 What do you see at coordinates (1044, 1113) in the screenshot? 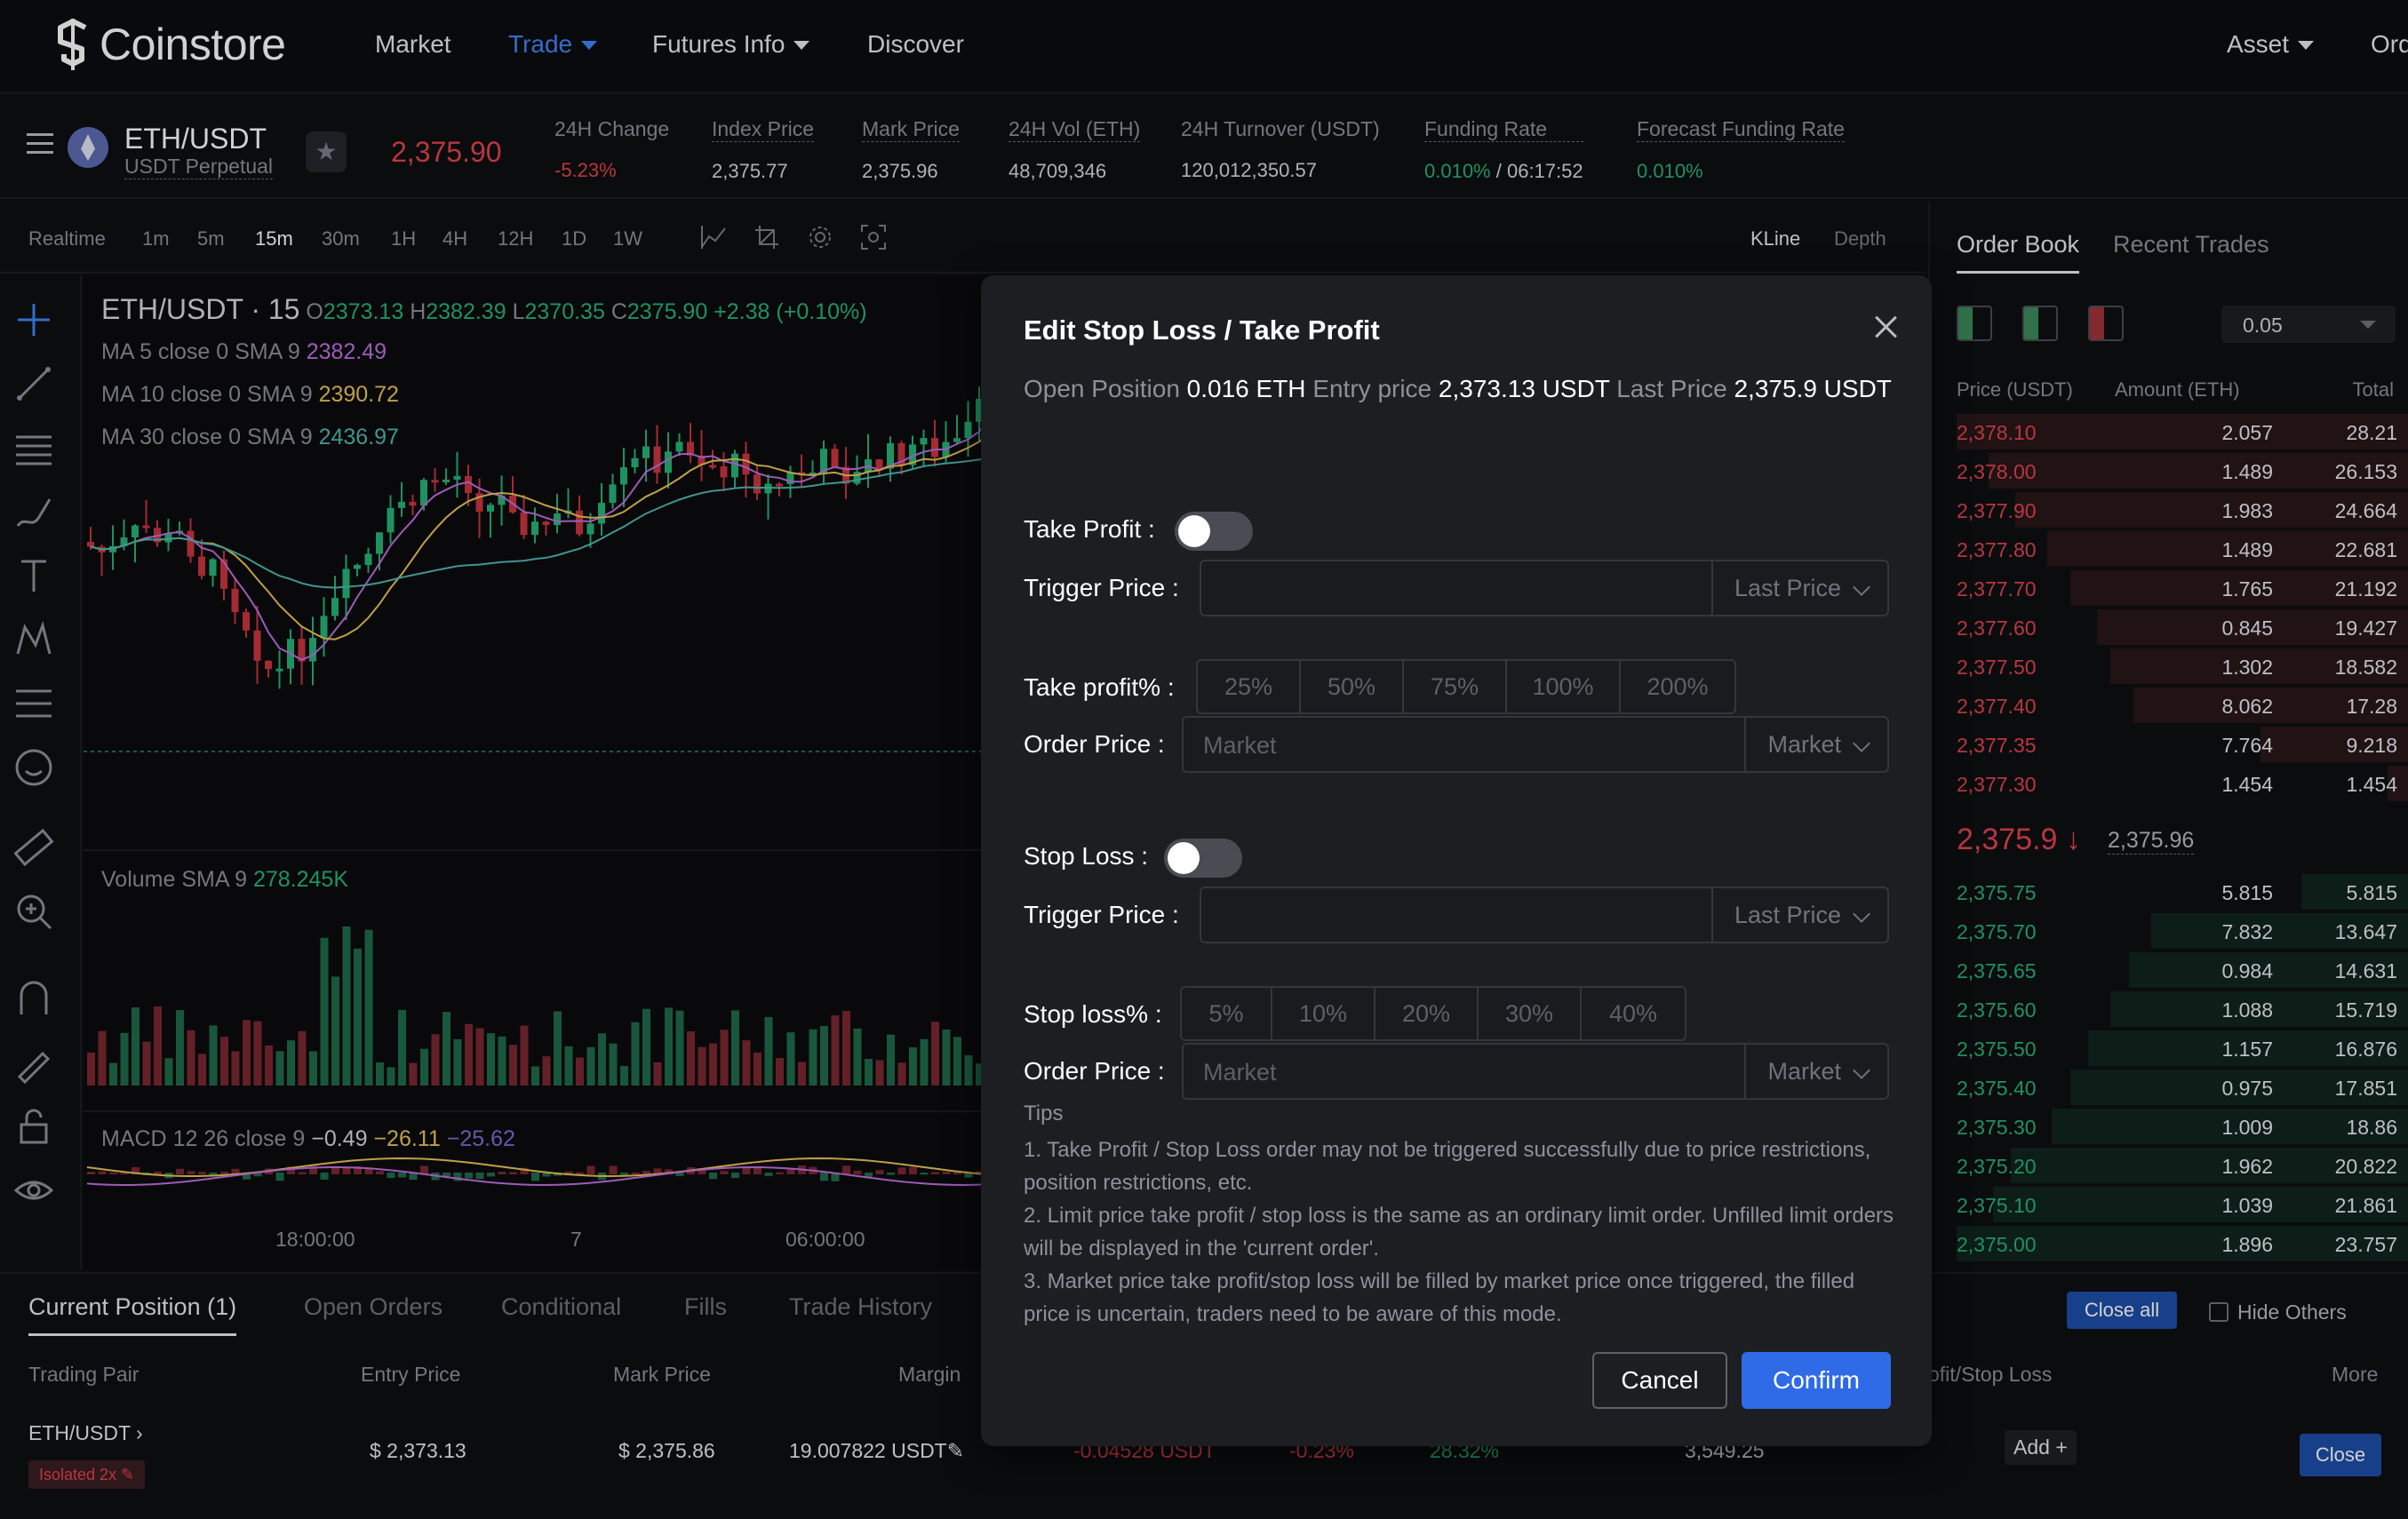
I see `tips-title: Tips` at bounding box center [1044, 1113].